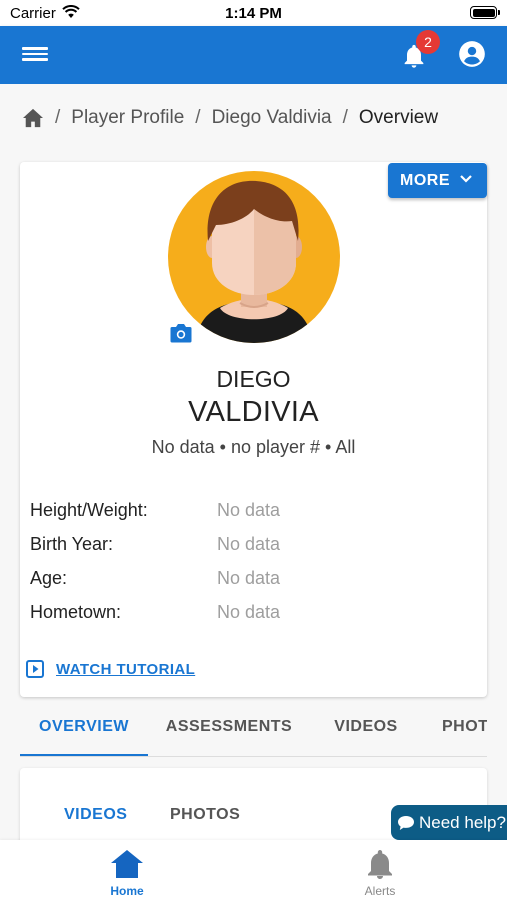 The height and width of the screenshot is (900, 507). What do you see at coordinates (181, 333) in the screenshot?
I see `camera-icon` at bounding box center [181, 333].